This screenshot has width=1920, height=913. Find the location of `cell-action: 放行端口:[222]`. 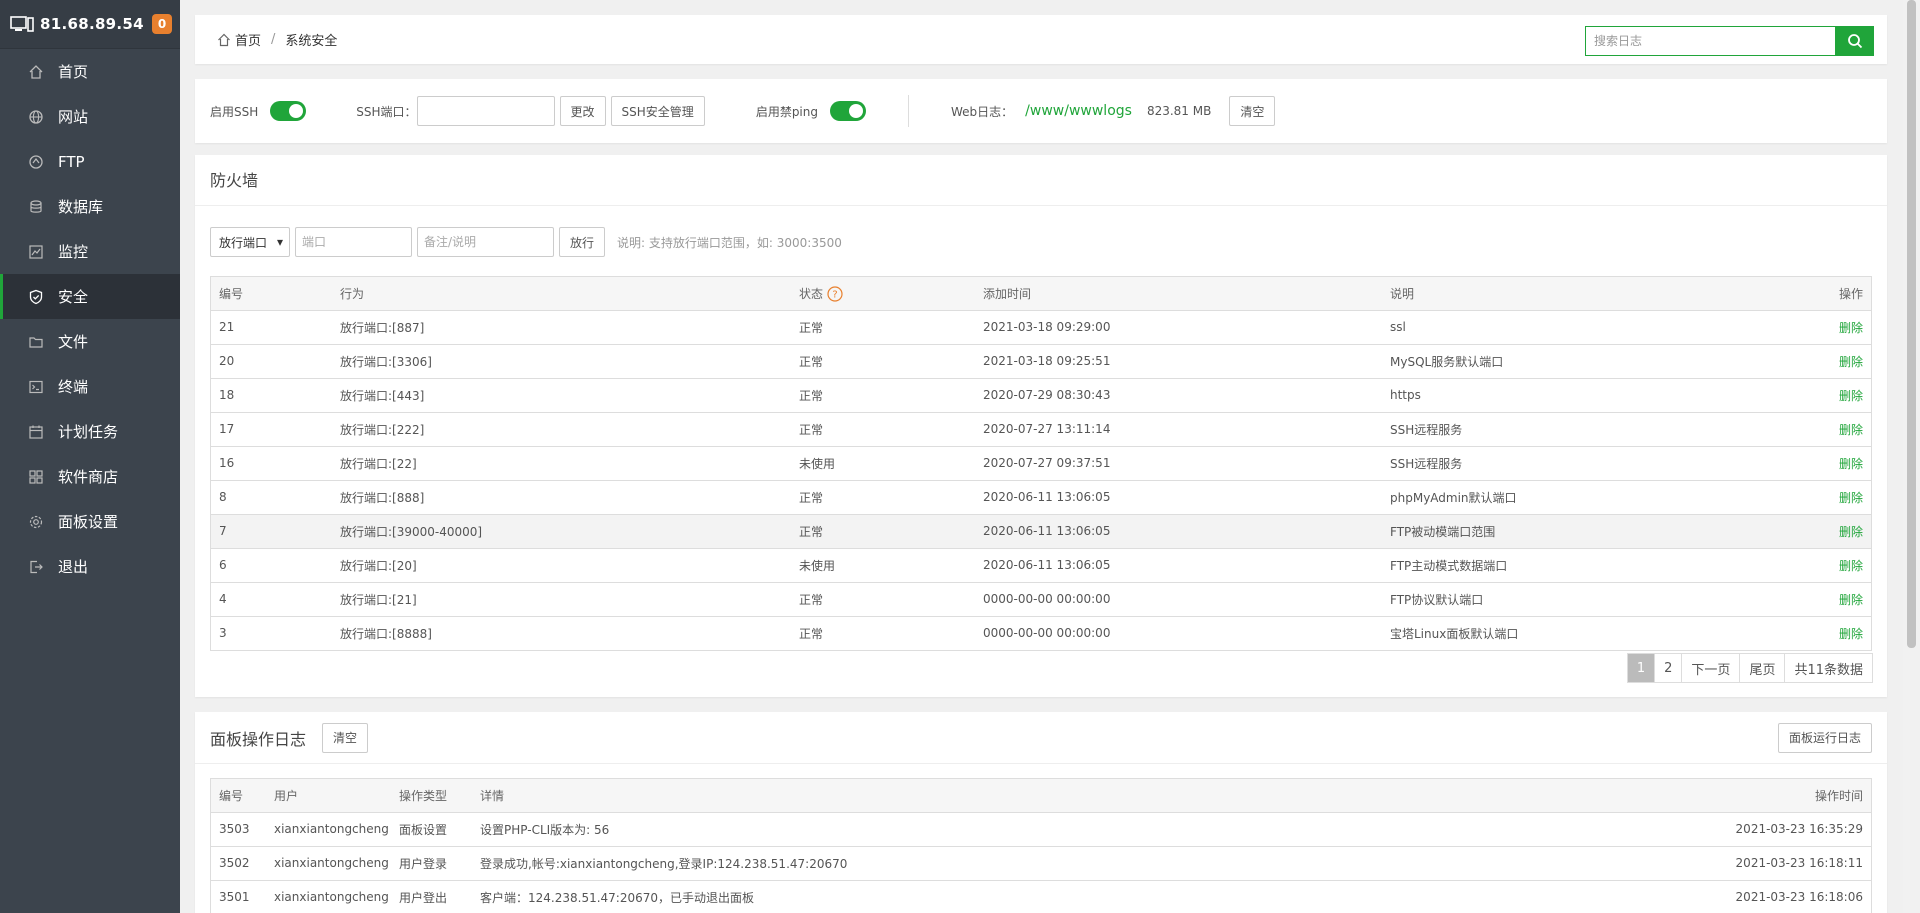

cell-action: 放行端口:[222] is located at coordinates (561, 429).